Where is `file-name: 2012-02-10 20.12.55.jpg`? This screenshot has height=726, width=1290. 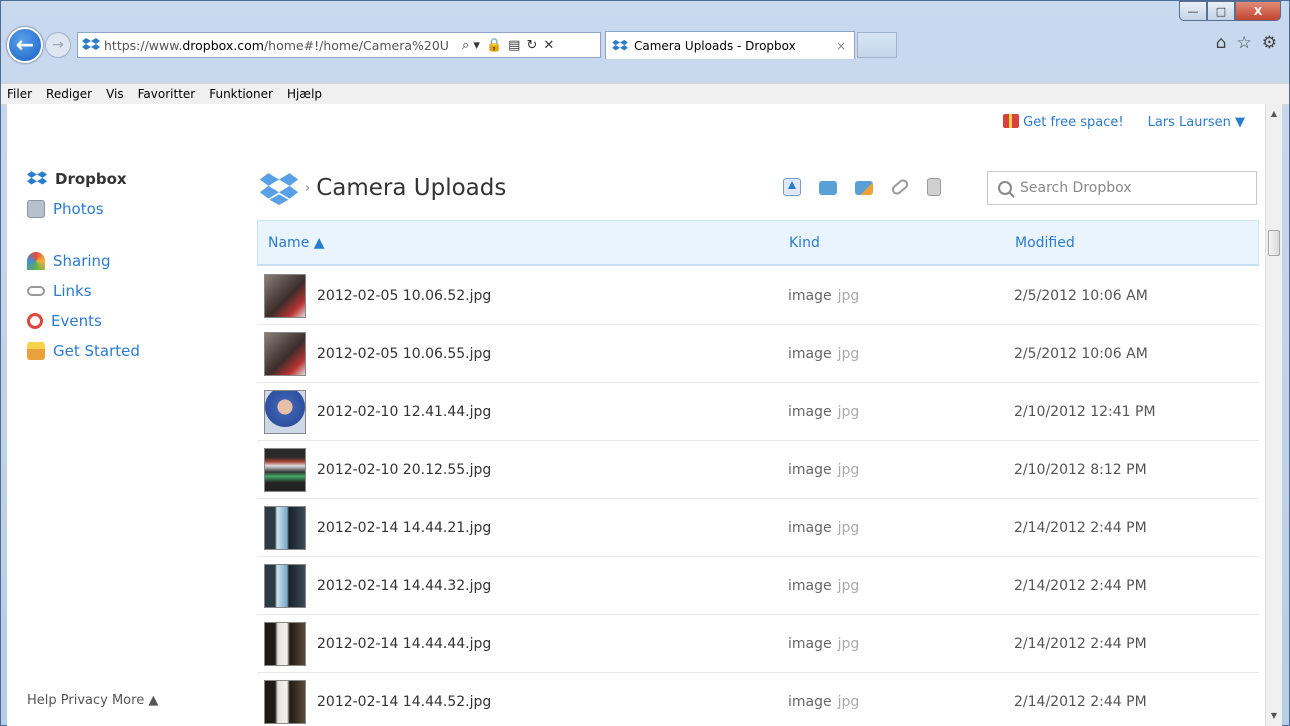 file-name: 2012-02-10 20.12.55.jpg is located at coordinates (404, 470).